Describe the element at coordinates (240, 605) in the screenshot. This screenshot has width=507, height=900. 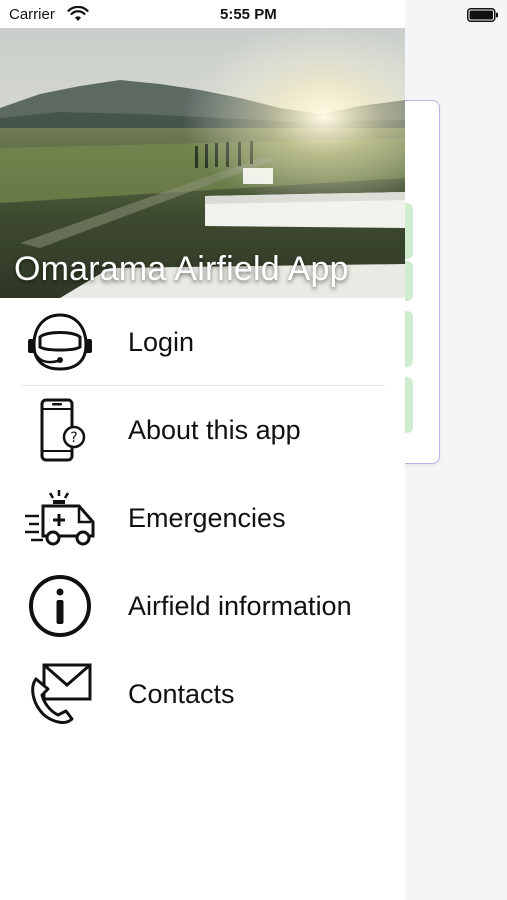
I see `menu-item-label: Airfield information` at that location.